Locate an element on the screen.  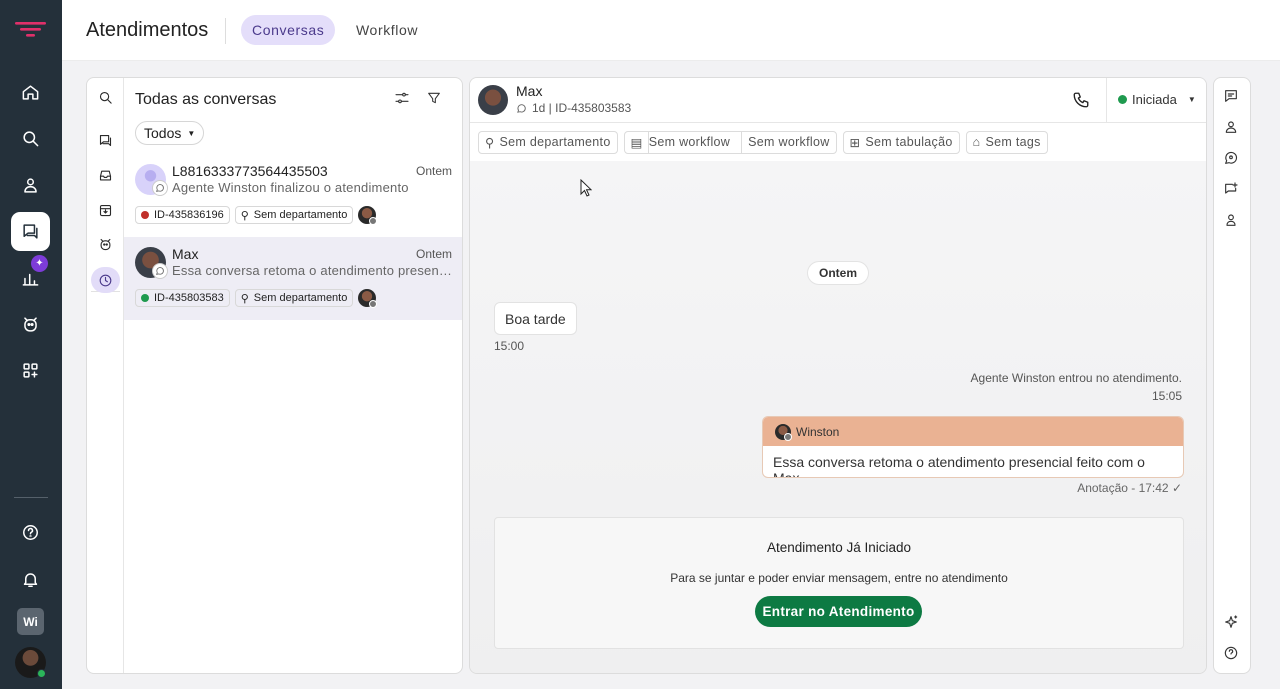
note-meta: Anotação - 17:42 ✓ is located at coordinates (1129, 488).